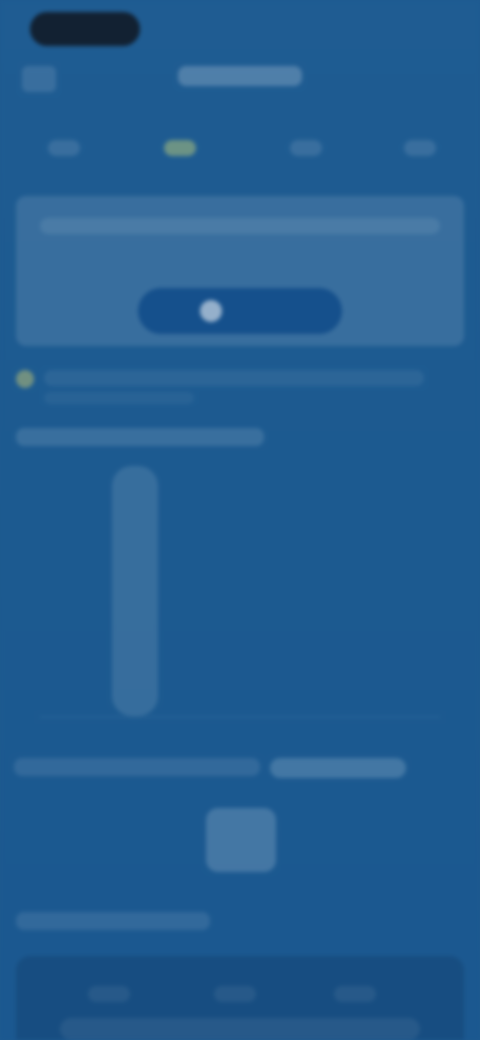  What do you see at coordinates (240, 717) in the screenshot?
I see `divider` at bounding box center [240, 717].